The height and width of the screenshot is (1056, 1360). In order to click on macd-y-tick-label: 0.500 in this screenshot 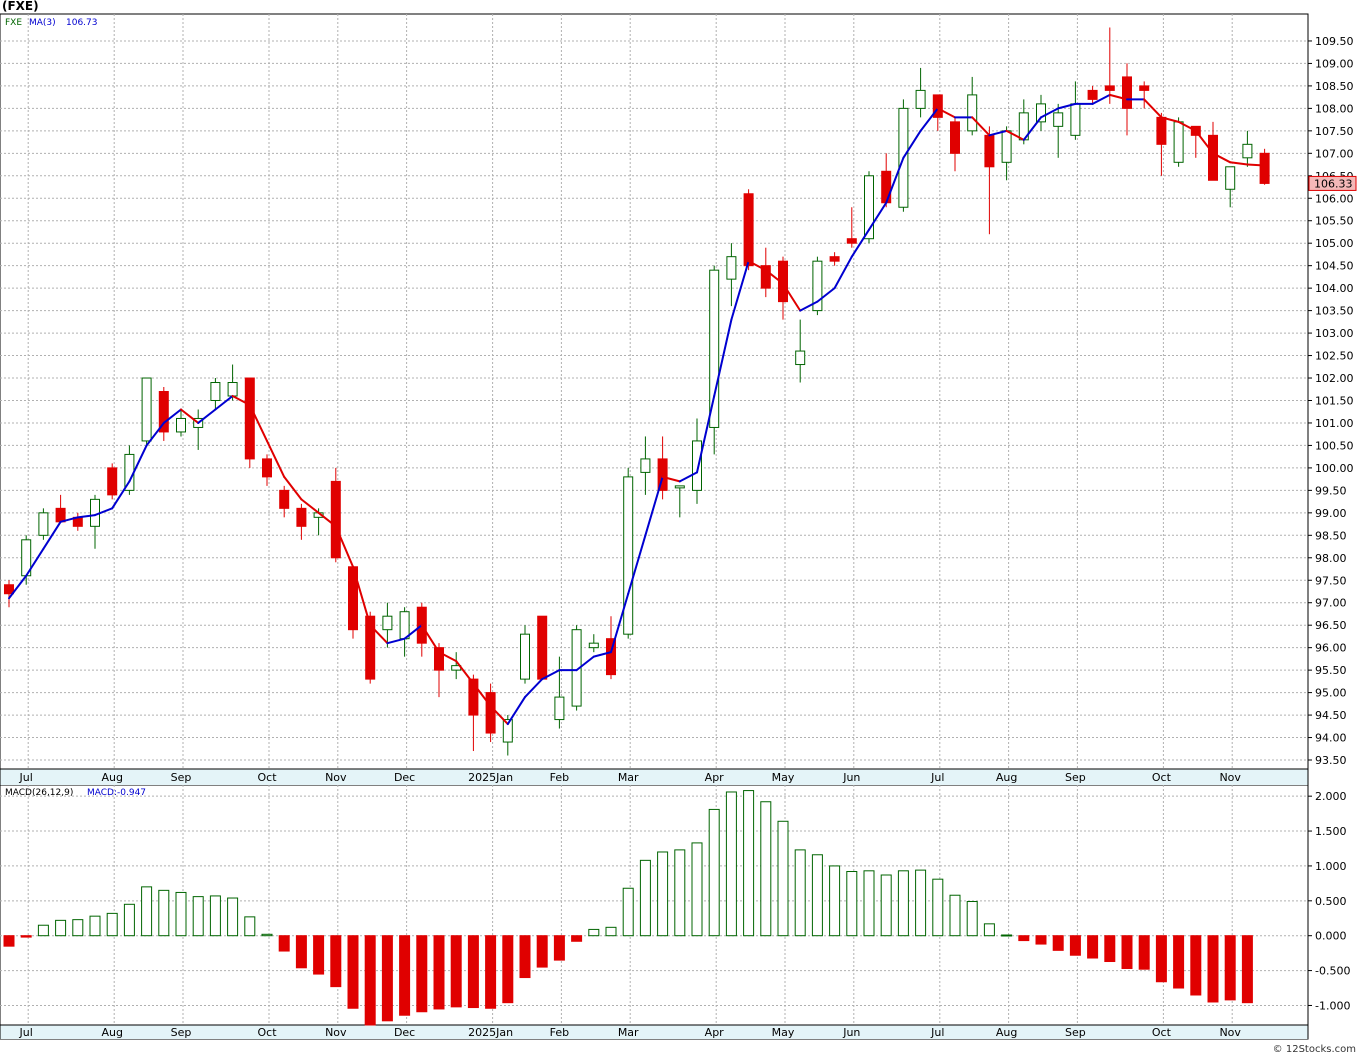, I will do `click(1331, 901)`.